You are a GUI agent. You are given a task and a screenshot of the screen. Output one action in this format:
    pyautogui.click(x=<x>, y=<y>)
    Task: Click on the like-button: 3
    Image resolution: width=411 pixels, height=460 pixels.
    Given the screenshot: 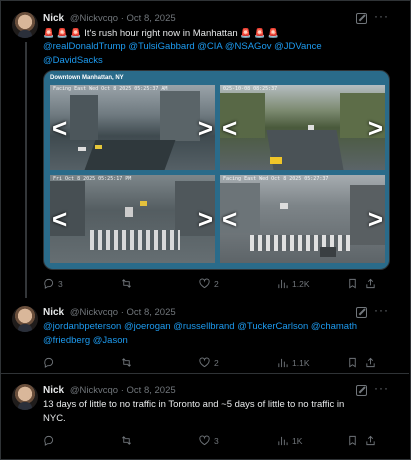 What is the action you would take?
    pyautogui.click(x=209, y=440)
    